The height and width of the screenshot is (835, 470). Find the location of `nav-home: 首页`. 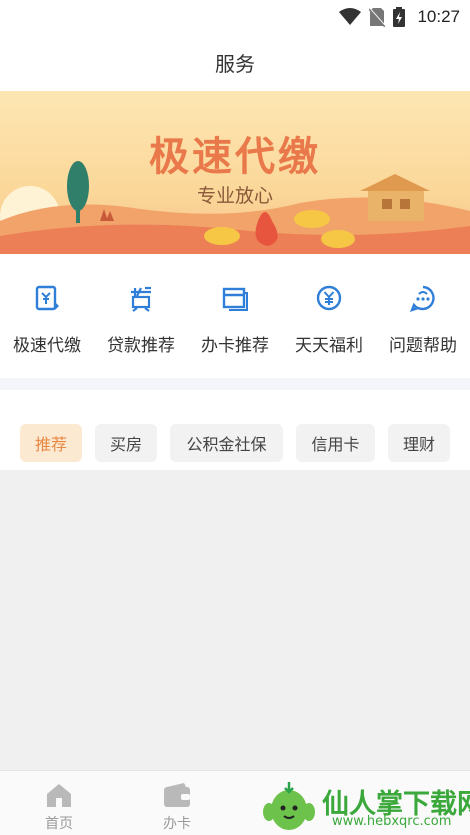

nav-home: 首页 is located at coordinates (59, 803).